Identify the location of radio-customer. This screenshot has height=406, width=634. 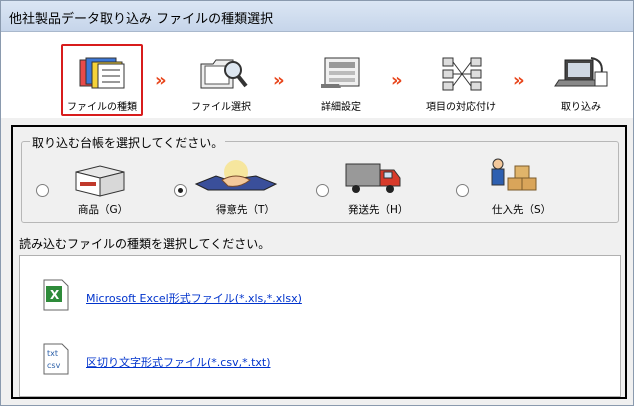
(180, 190).